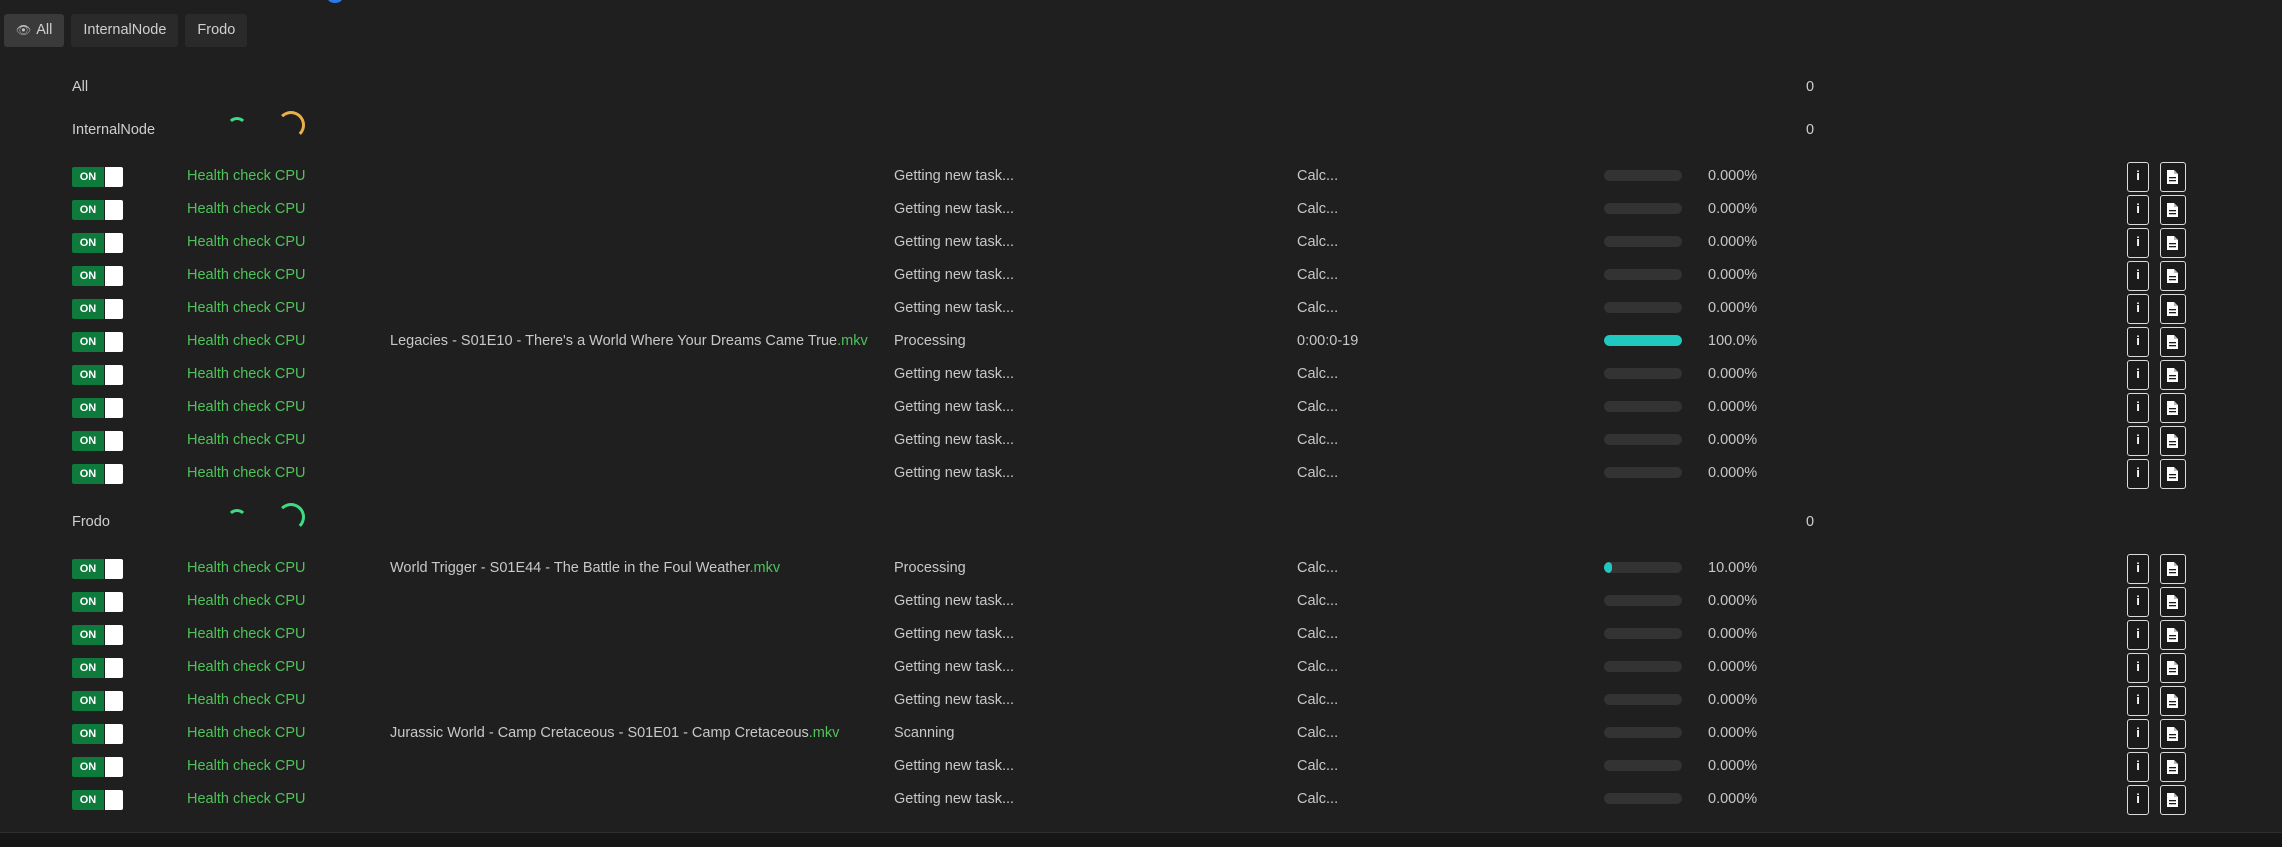 The image size is (2282, 847). I want to click on tab-internalnode: InternalNode, so click(125, 30).